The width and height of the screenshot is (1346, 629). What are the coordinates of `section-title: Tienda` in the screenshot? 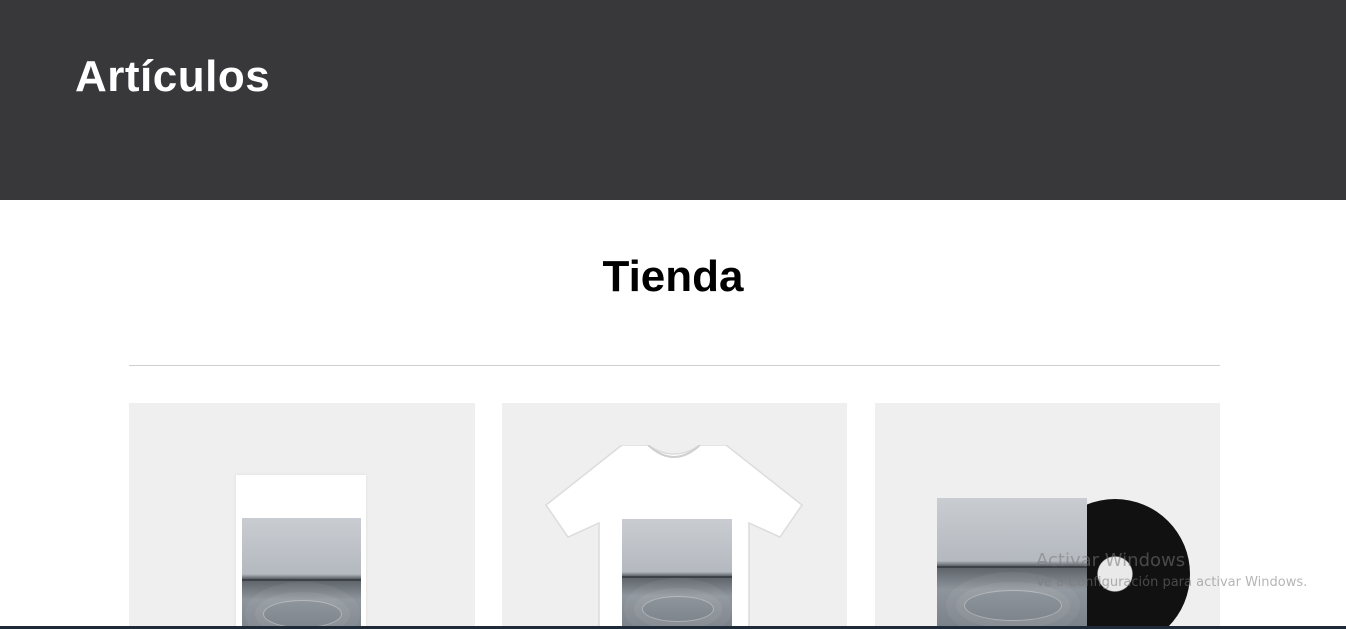 It's located at (673, 276).